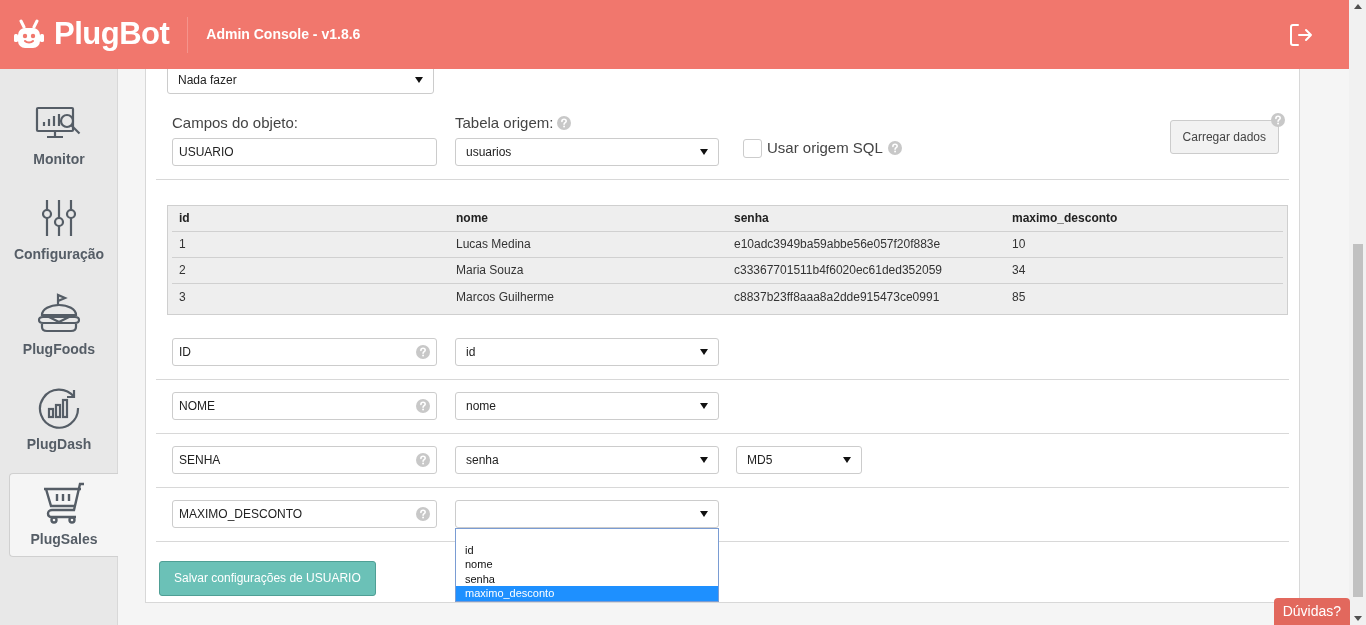 The width and height of the screenshot is (1366, 625). What do you see at coordinates (182, 270) in the screenshot?
I see `table-cell-text: 2` at bounding box center [182, 270].